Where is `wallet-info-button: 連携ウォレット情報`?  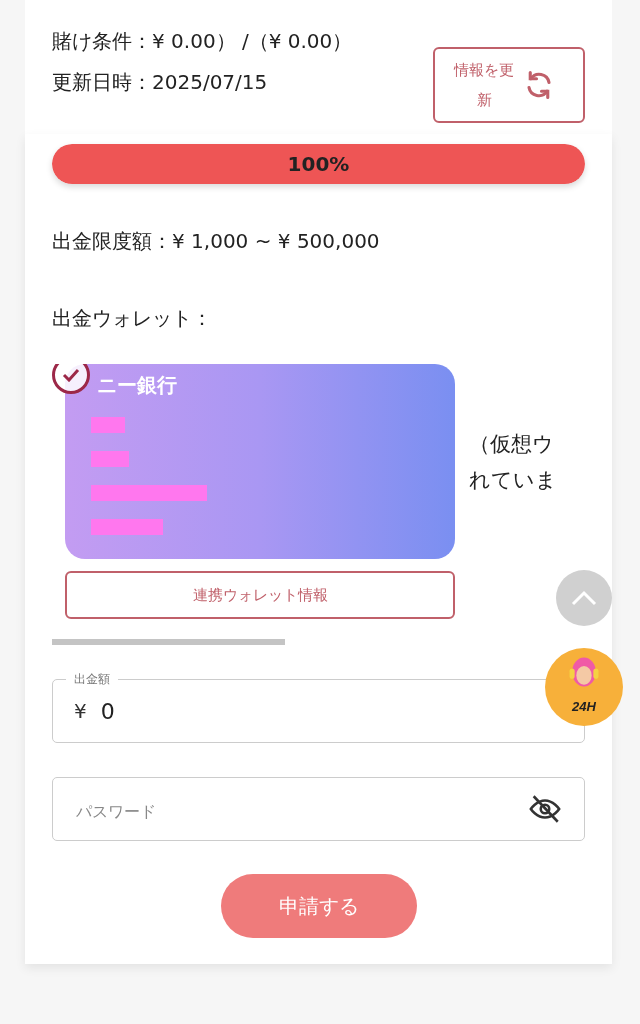 wallet-info-button: 連携ウォレット情報 is located at coordinates (260, 595).